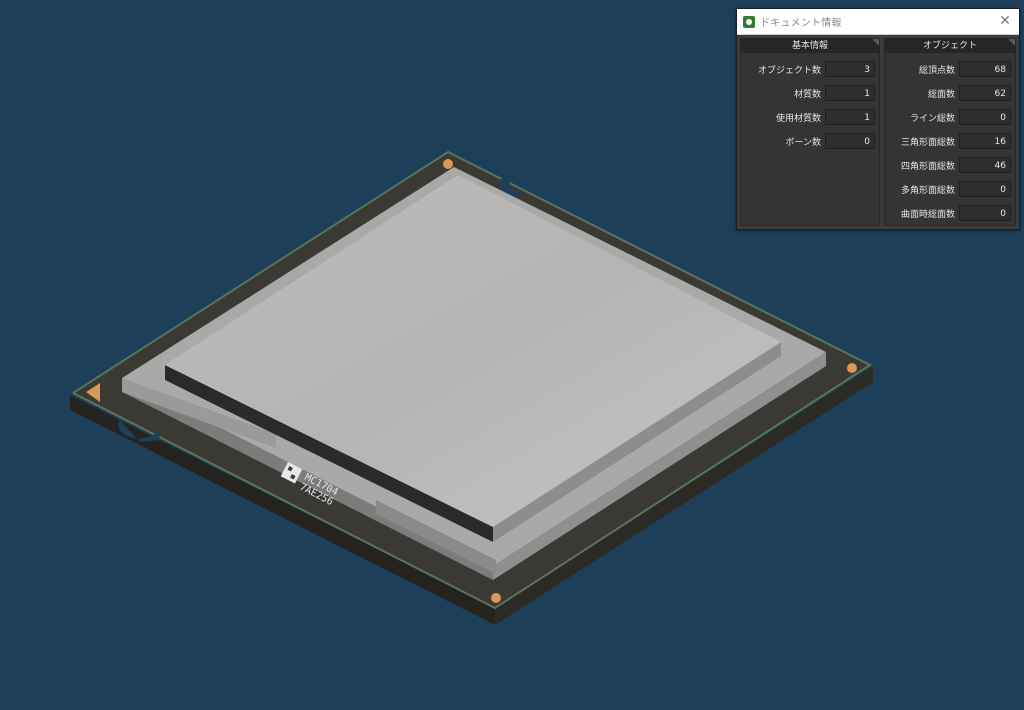 This screenshot has width=1024, height=710. What do you see at coordinates (749, 21) in the screenshot?
I see `app-icon` at bounding box center [749, 21].